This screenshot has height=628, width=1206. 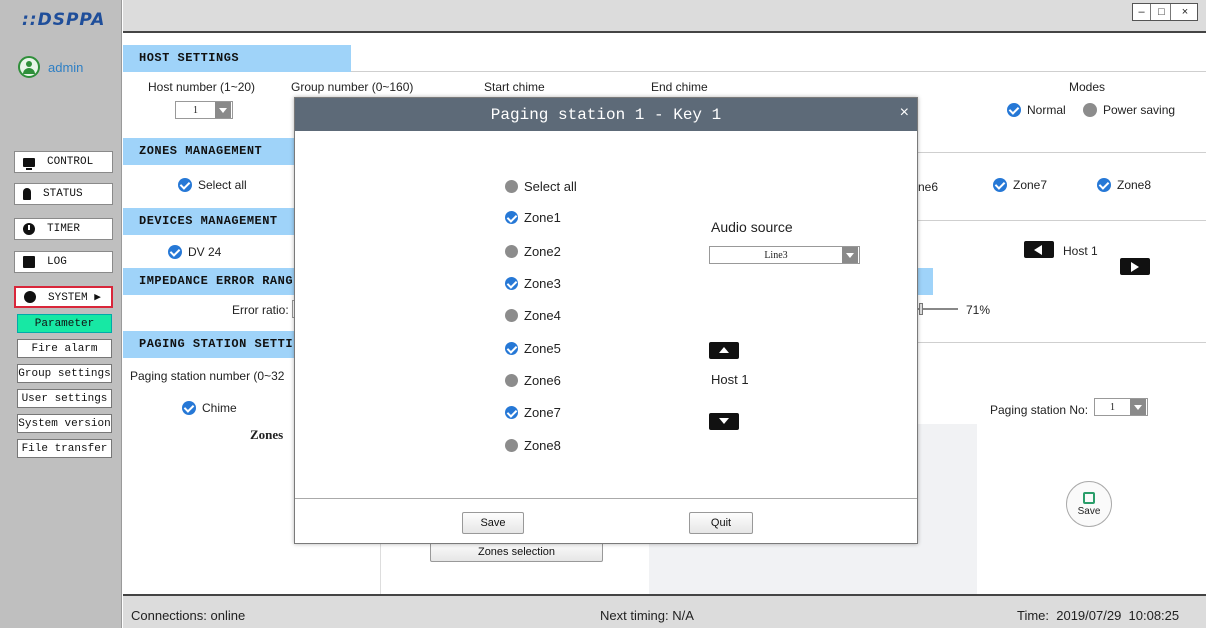 I want to click on save-round-button: Save, so click(x=1089, y=504).